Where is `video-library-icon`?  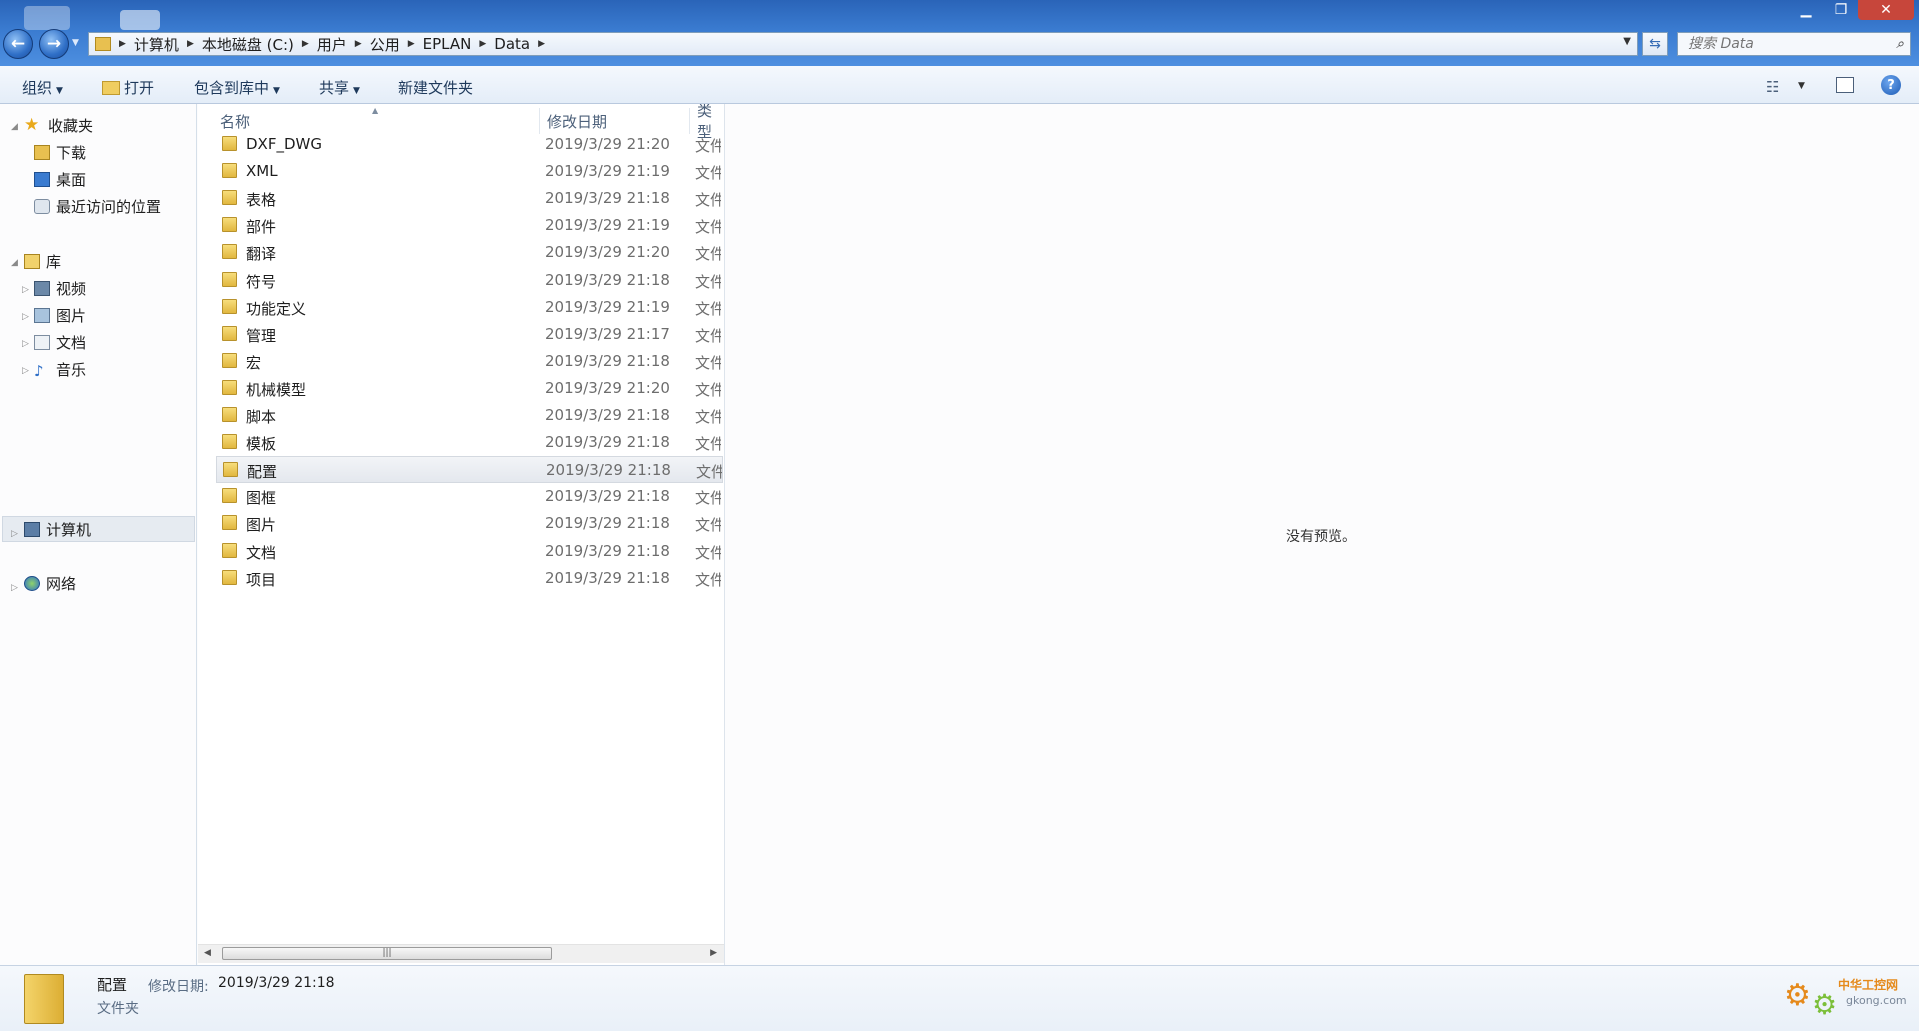
video-library-icon is located at coordinates (42, 288).